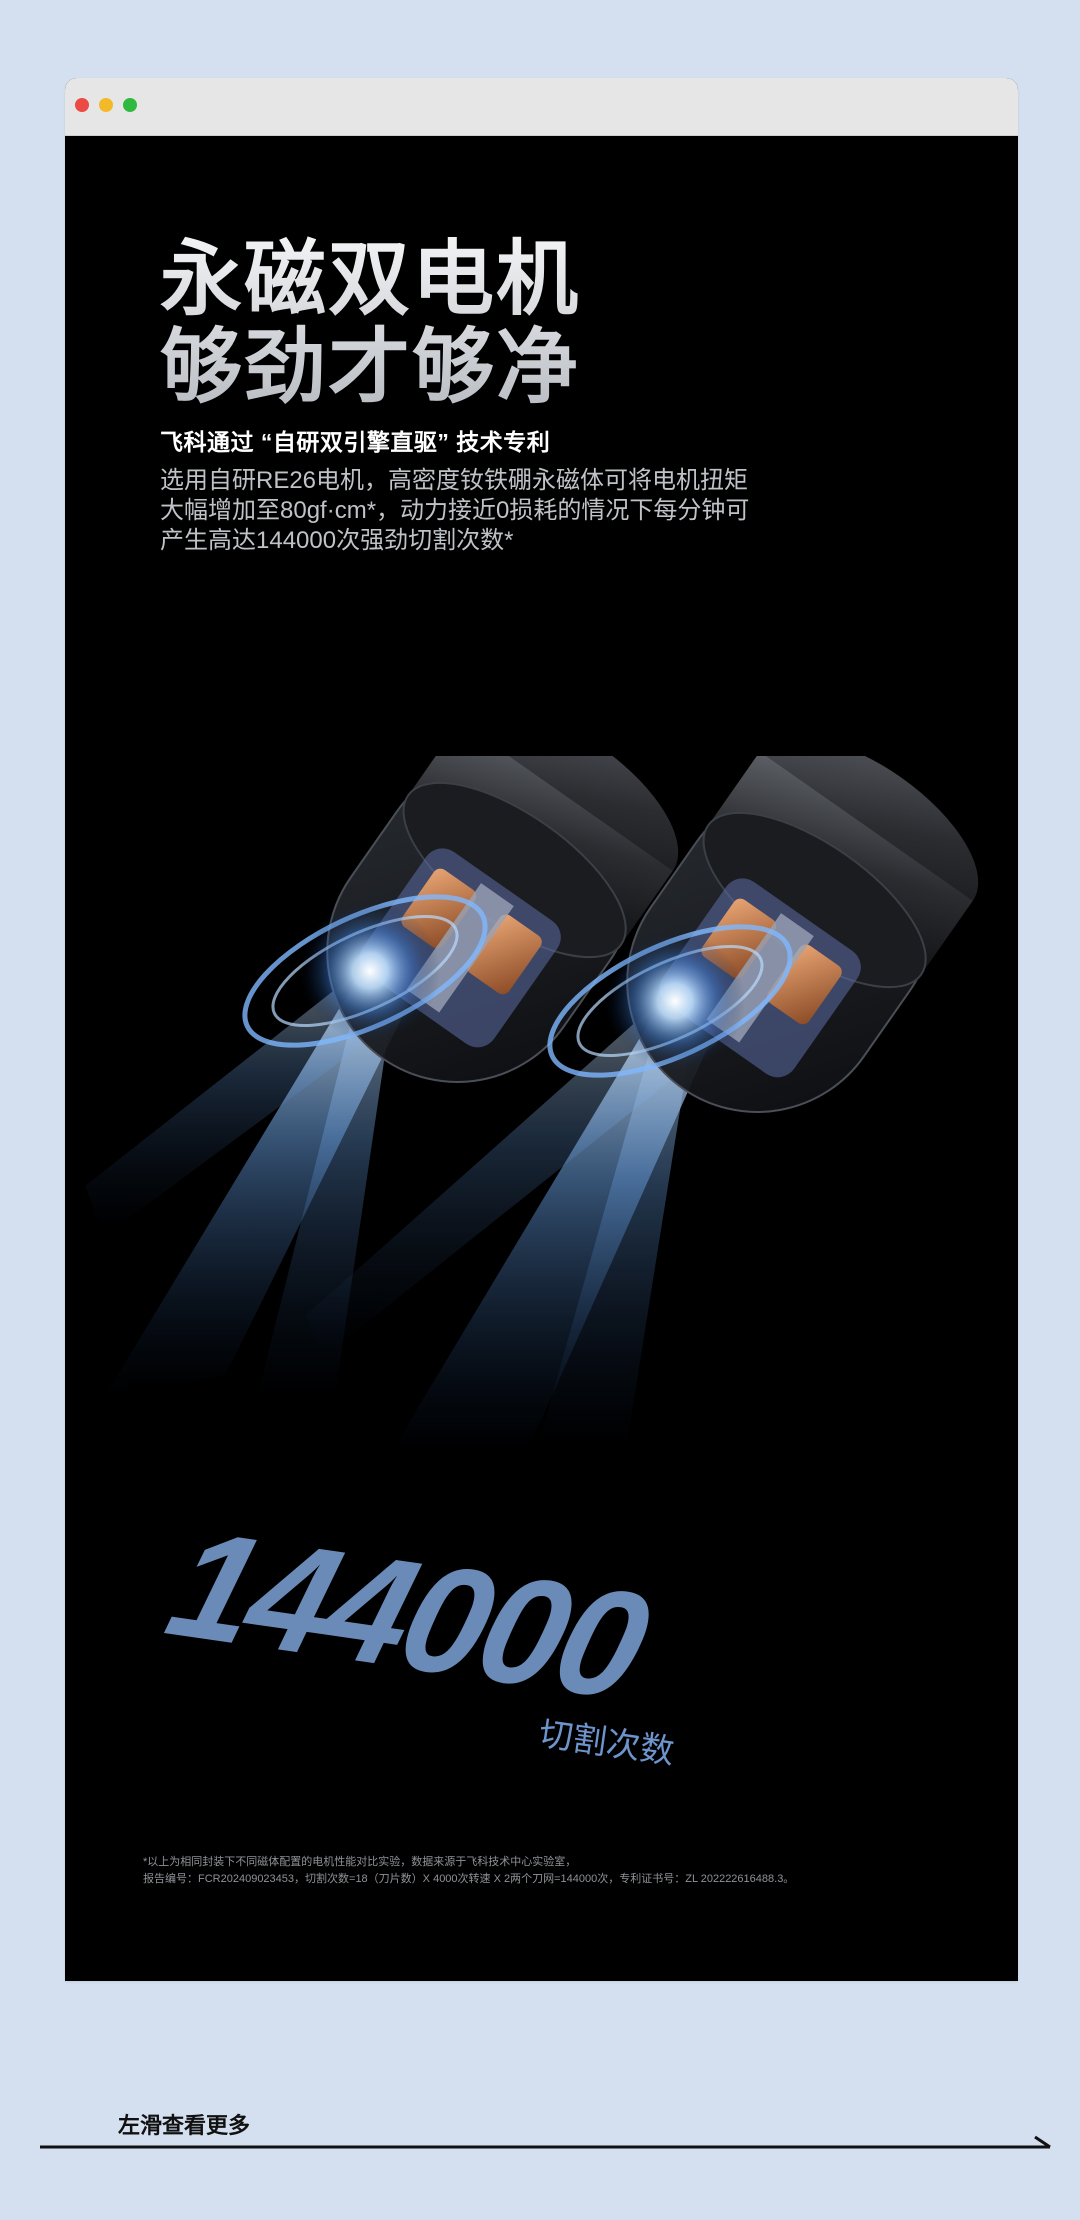  Describe the element at coordinates (455, 510) in the screenshot. I see `description-line-2: 大幅增加至80gf·cm*，动力接近0损耗的情况下每分钟可` at that location.